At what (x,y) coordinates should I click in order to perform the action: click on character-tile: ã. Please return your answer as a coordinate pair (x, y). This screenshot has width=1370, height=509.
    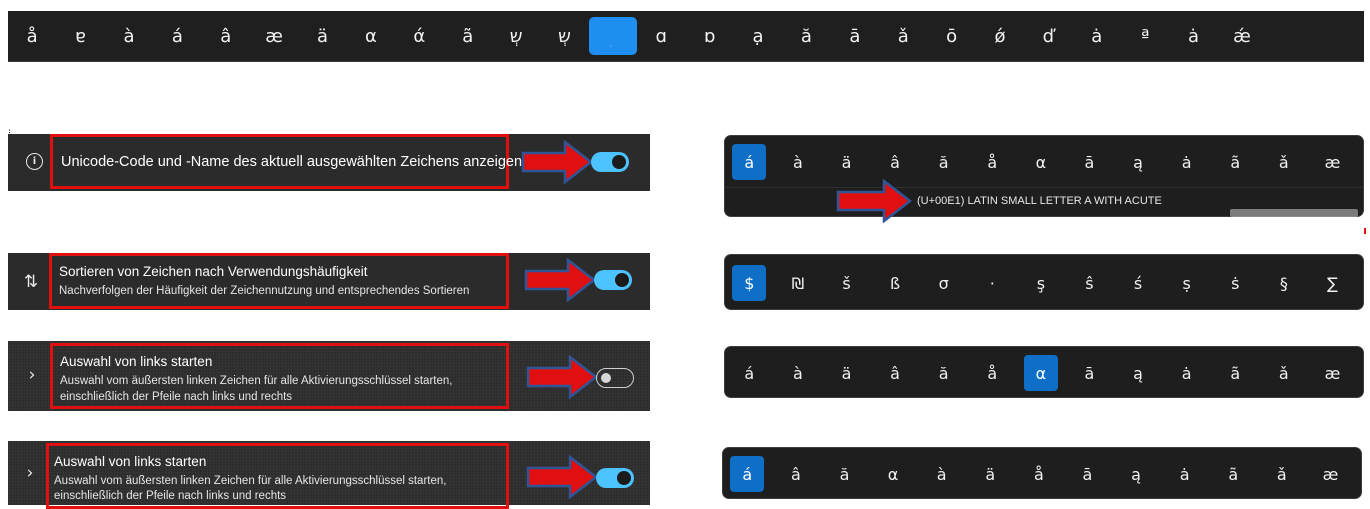
    Looking at the image, I should click on (468, 36).